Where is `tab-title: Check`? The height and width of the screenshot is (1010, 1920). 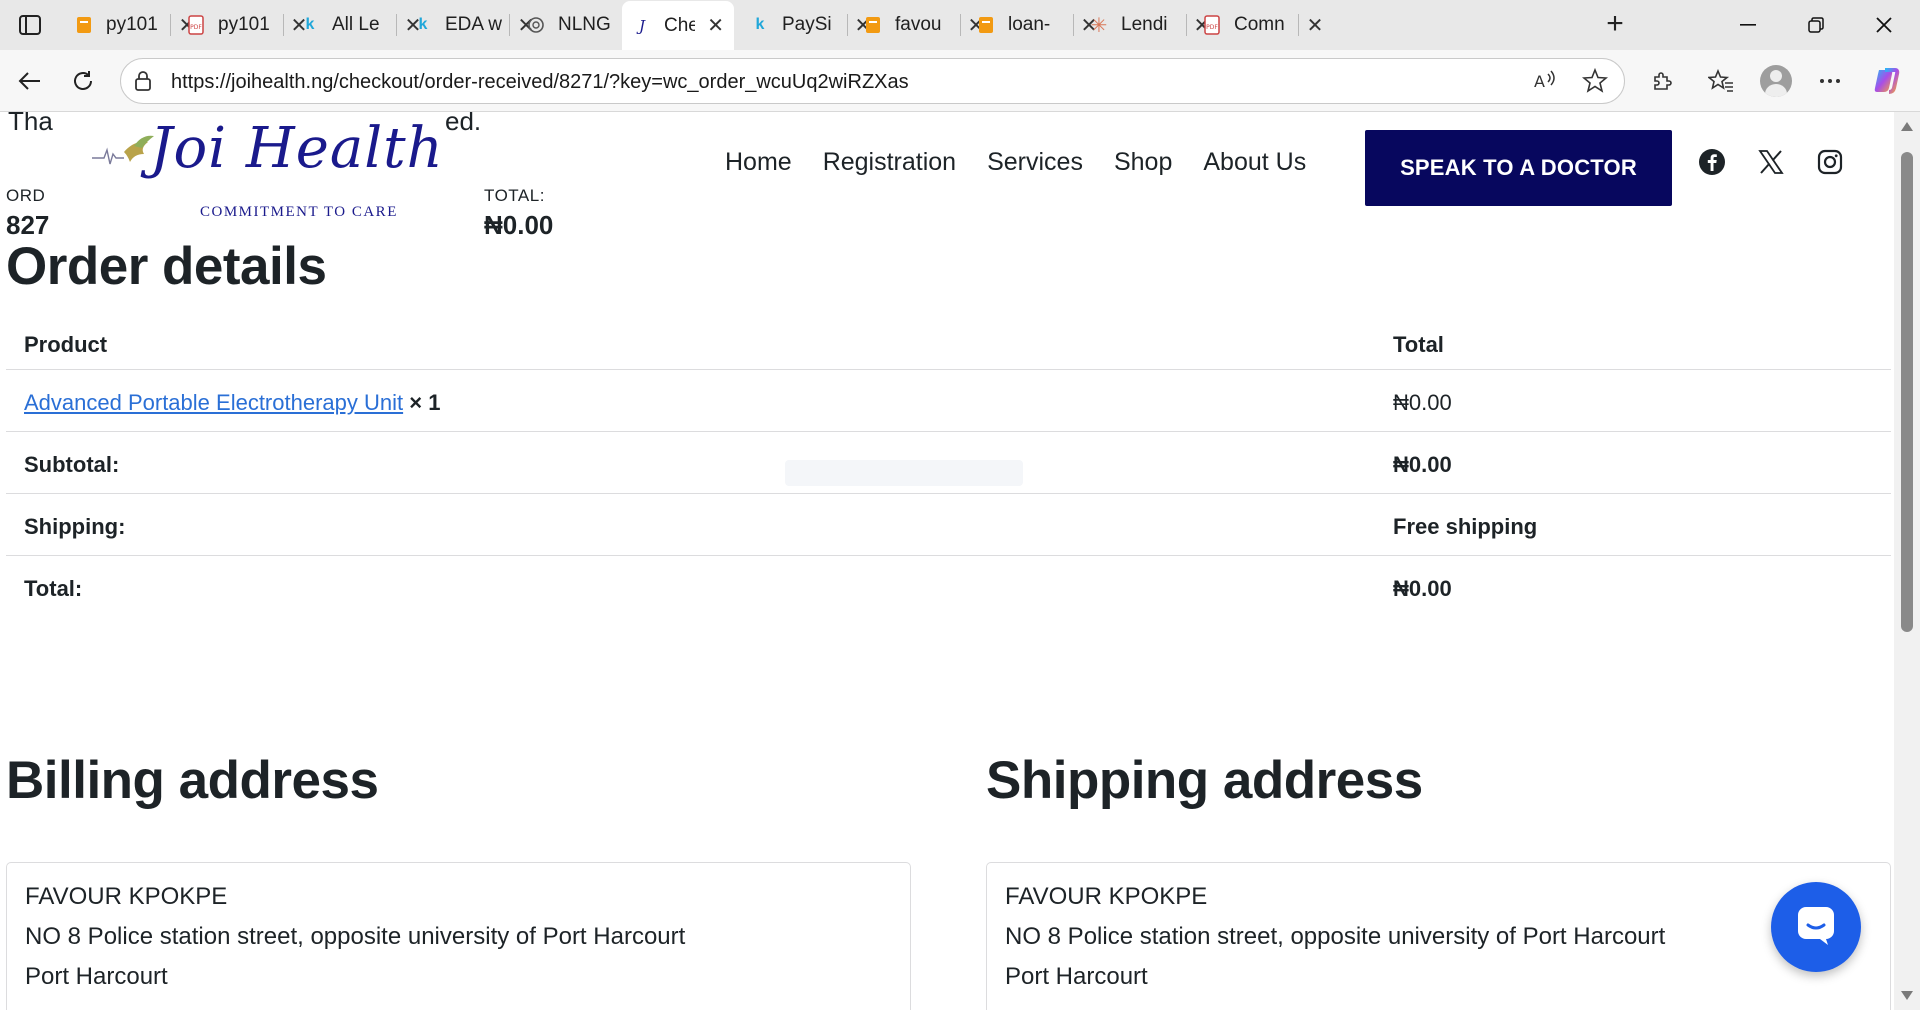 tab-title: Check is located at coordinates (680, 25).